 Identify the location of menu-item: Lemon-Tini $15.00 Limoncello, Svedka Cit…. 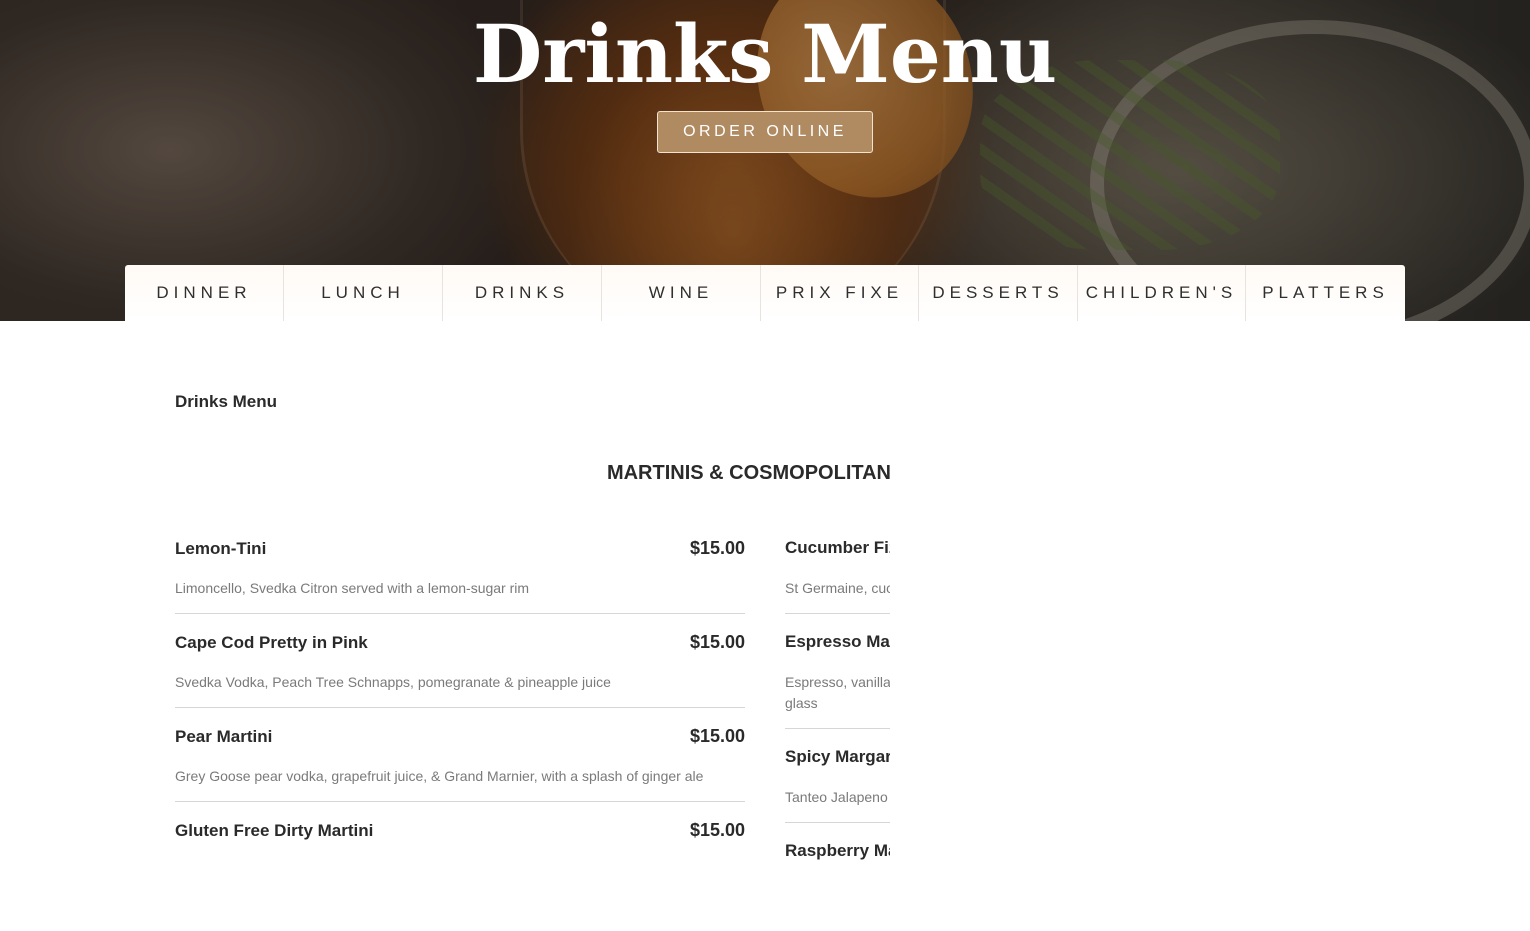
(460, 567).